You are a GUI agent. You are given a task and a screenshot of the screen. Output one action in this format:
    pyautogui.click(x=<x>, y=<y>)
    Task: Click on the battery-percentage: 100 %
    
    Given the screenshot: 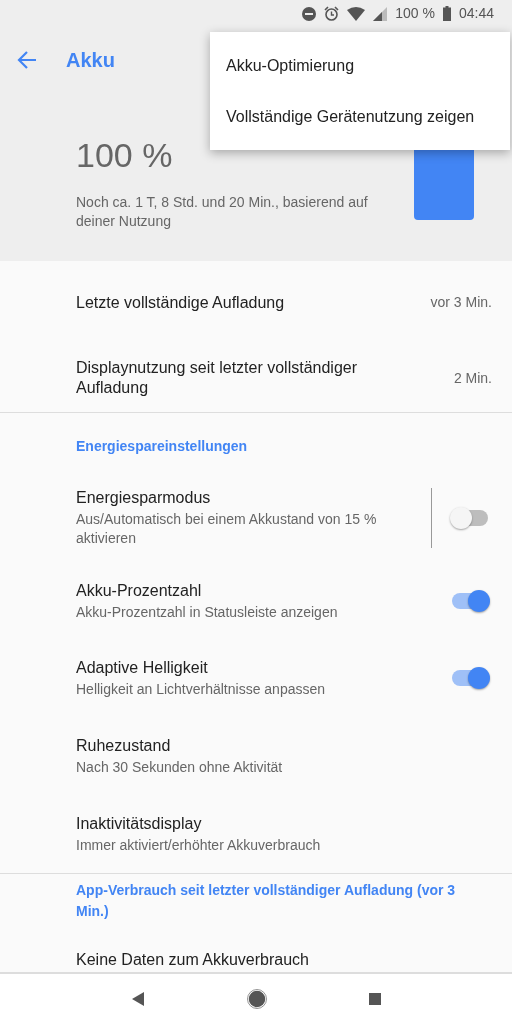 What is the action you would take?
    pyautogui.click(x=125, y=155)
    